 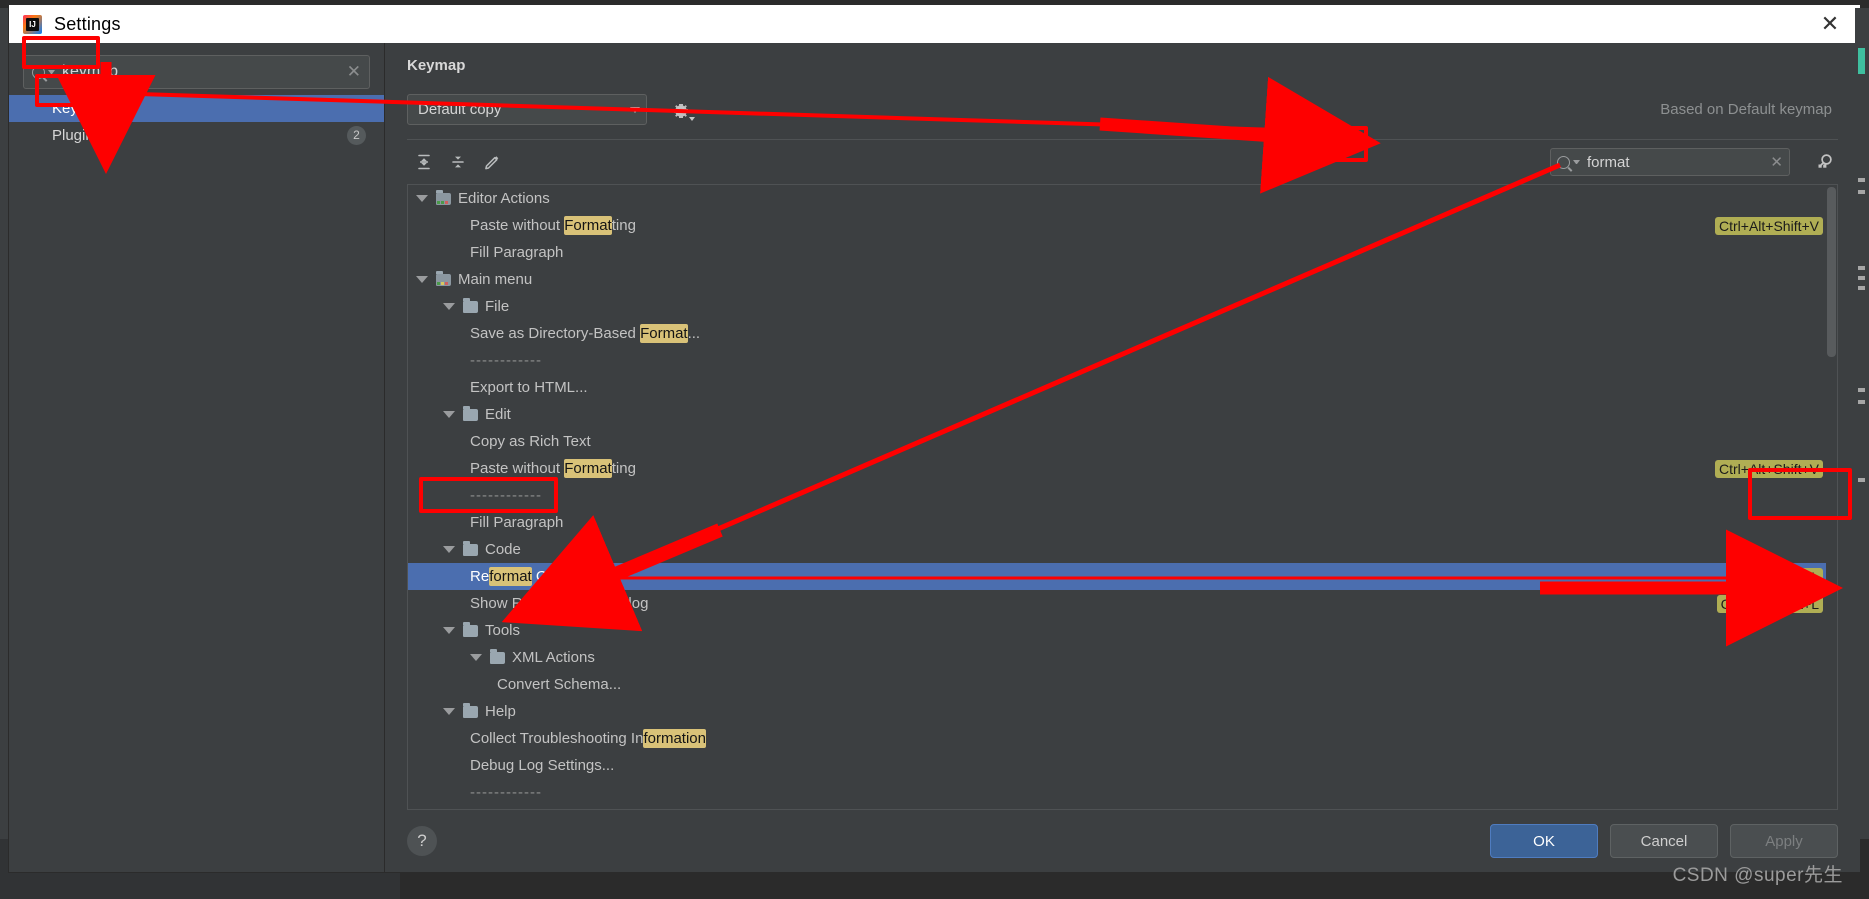 I want to click on tree-row: Edit, so click(x=1122, y=414).